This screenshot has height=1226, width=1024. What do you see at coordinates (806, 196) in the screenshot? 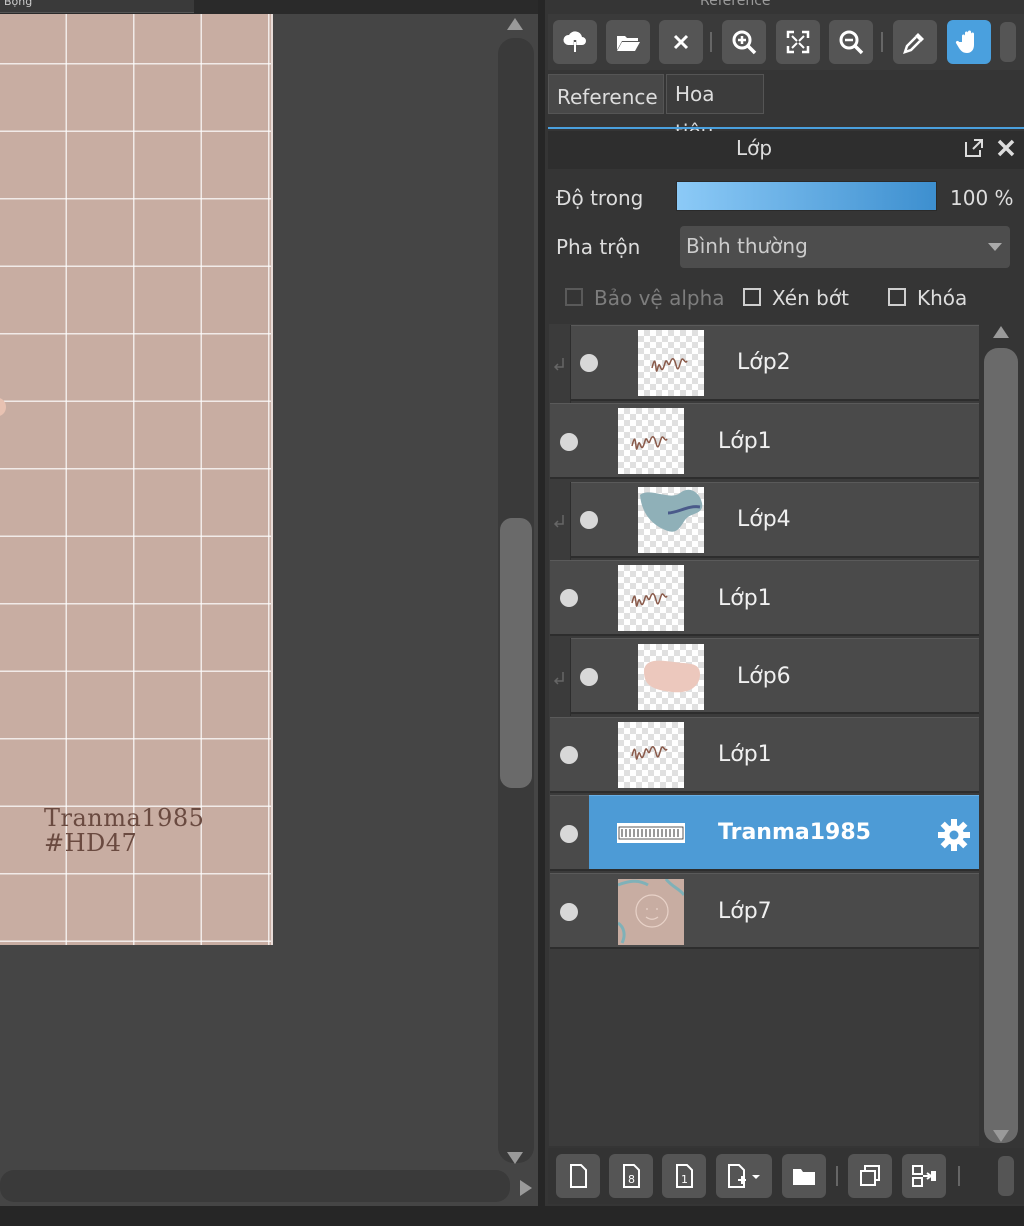
I see `opacity-slider` at bounding box center [806, 196].